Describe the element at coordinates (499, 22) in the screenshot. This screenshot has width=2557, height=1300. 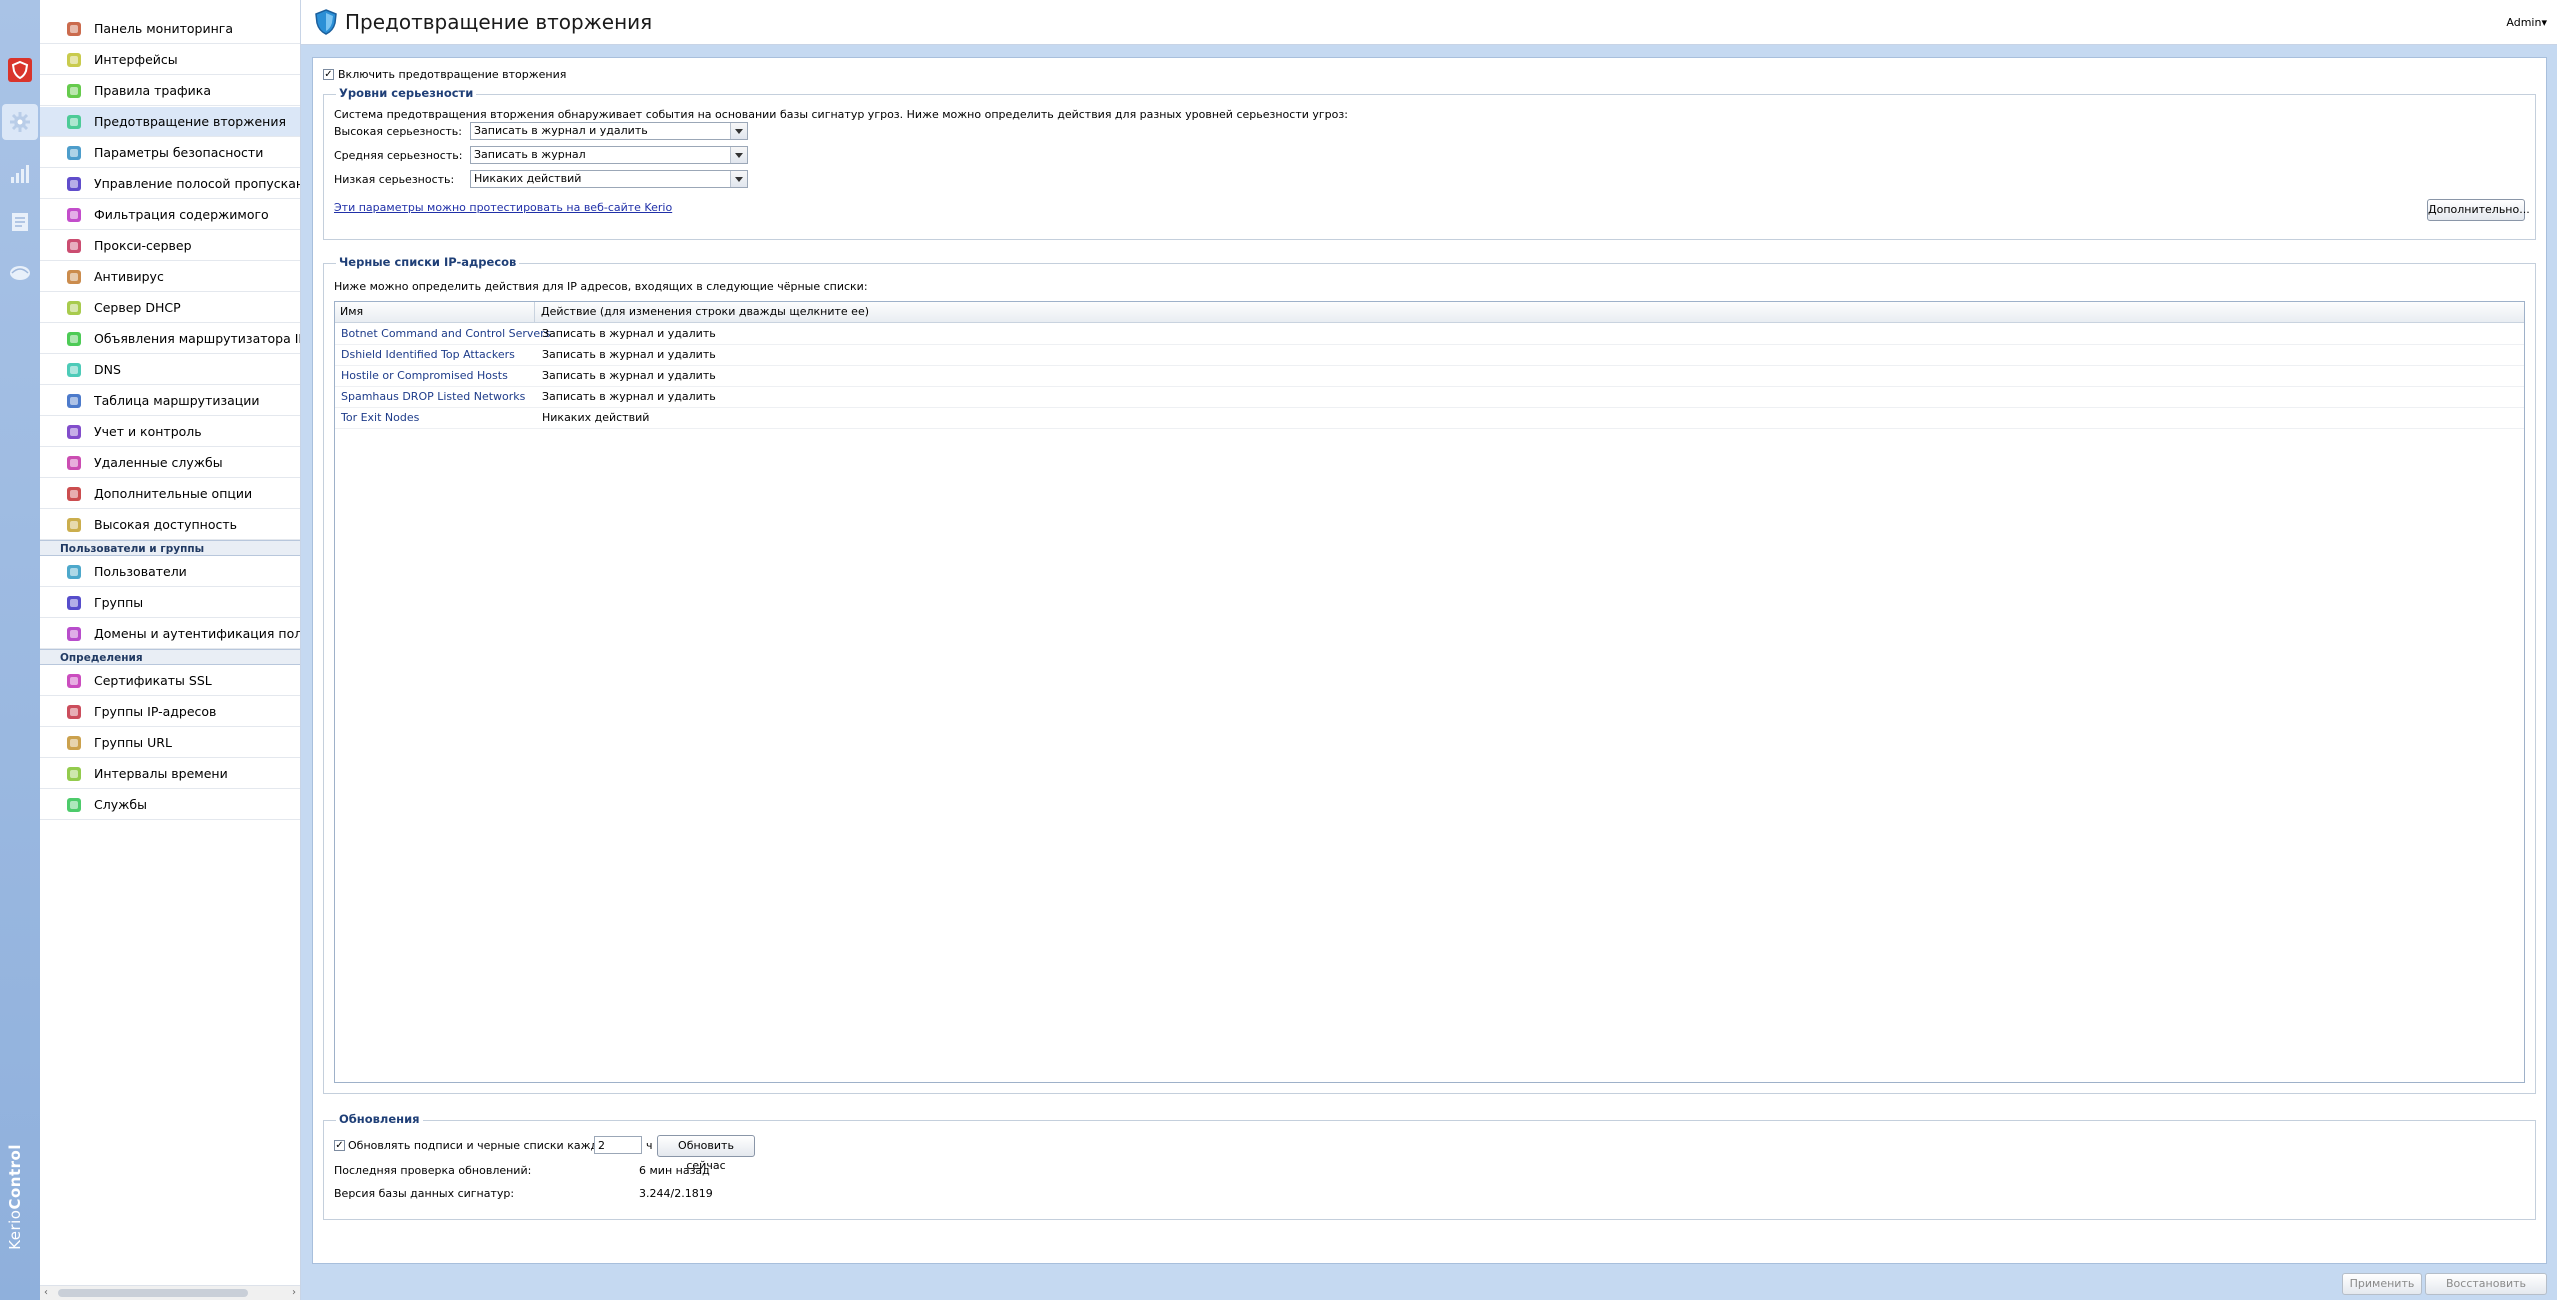
I see `page-title: Предотвращение вторжения` at that location.